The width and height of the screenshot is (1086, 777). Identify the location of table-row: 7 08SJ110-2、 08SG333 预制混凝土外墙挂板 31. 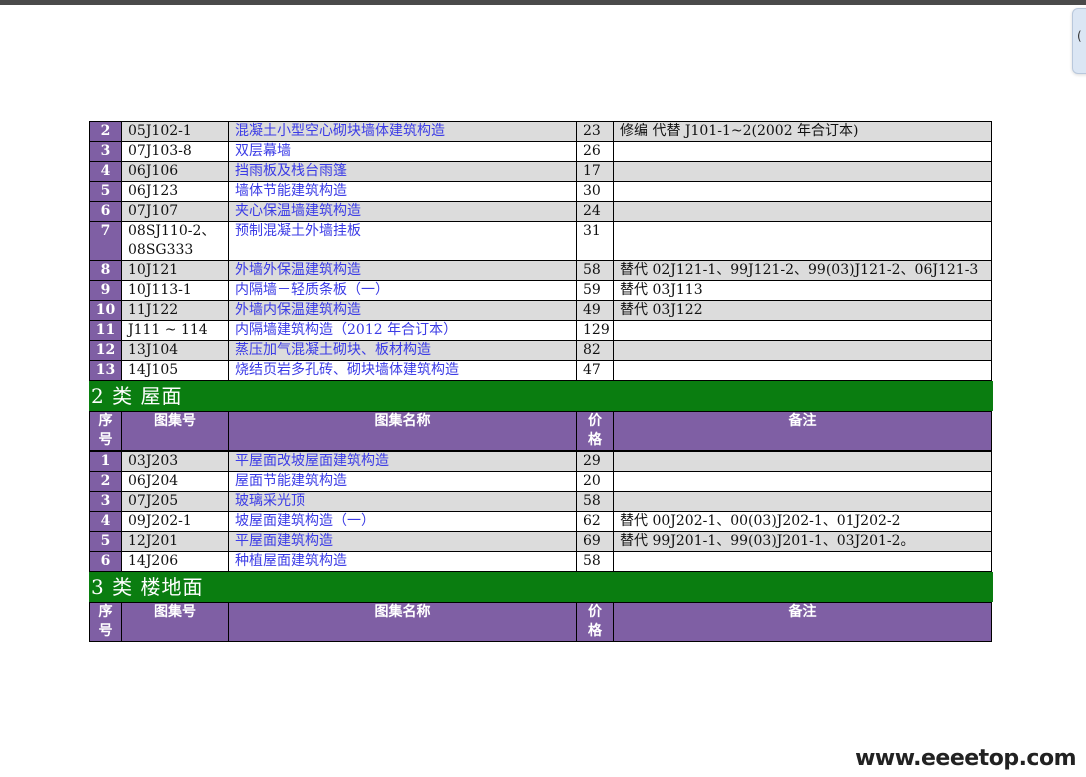
(540, 241).